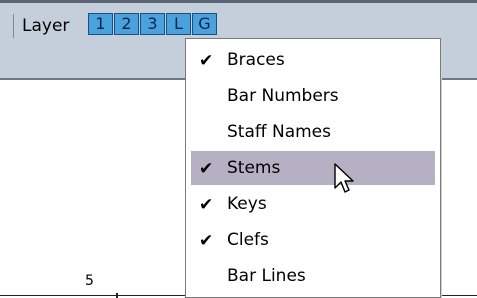 The height and width of the screenshot is (298, 477). Describe the element at coordinates (46, 26) in the screenshot. I see `layer-label: Layer` at that location.